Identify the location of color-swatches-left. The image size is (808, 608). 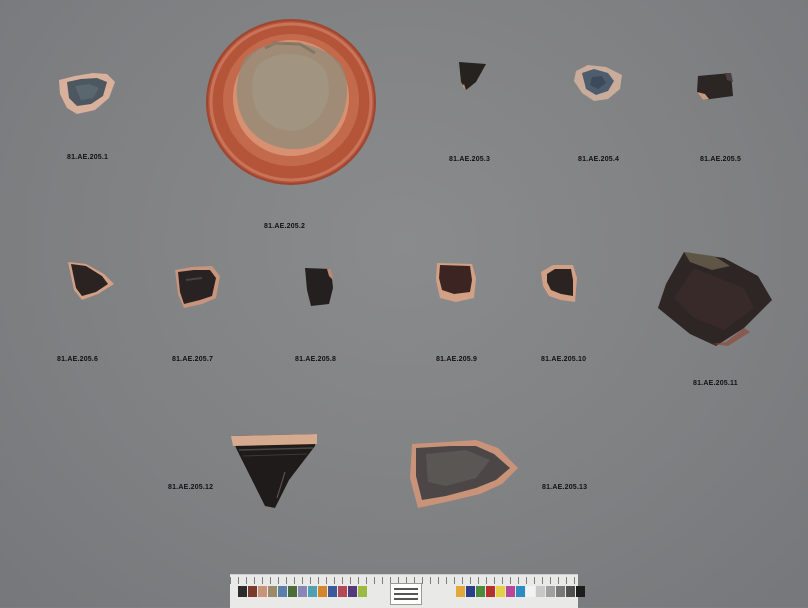
(302, 591).